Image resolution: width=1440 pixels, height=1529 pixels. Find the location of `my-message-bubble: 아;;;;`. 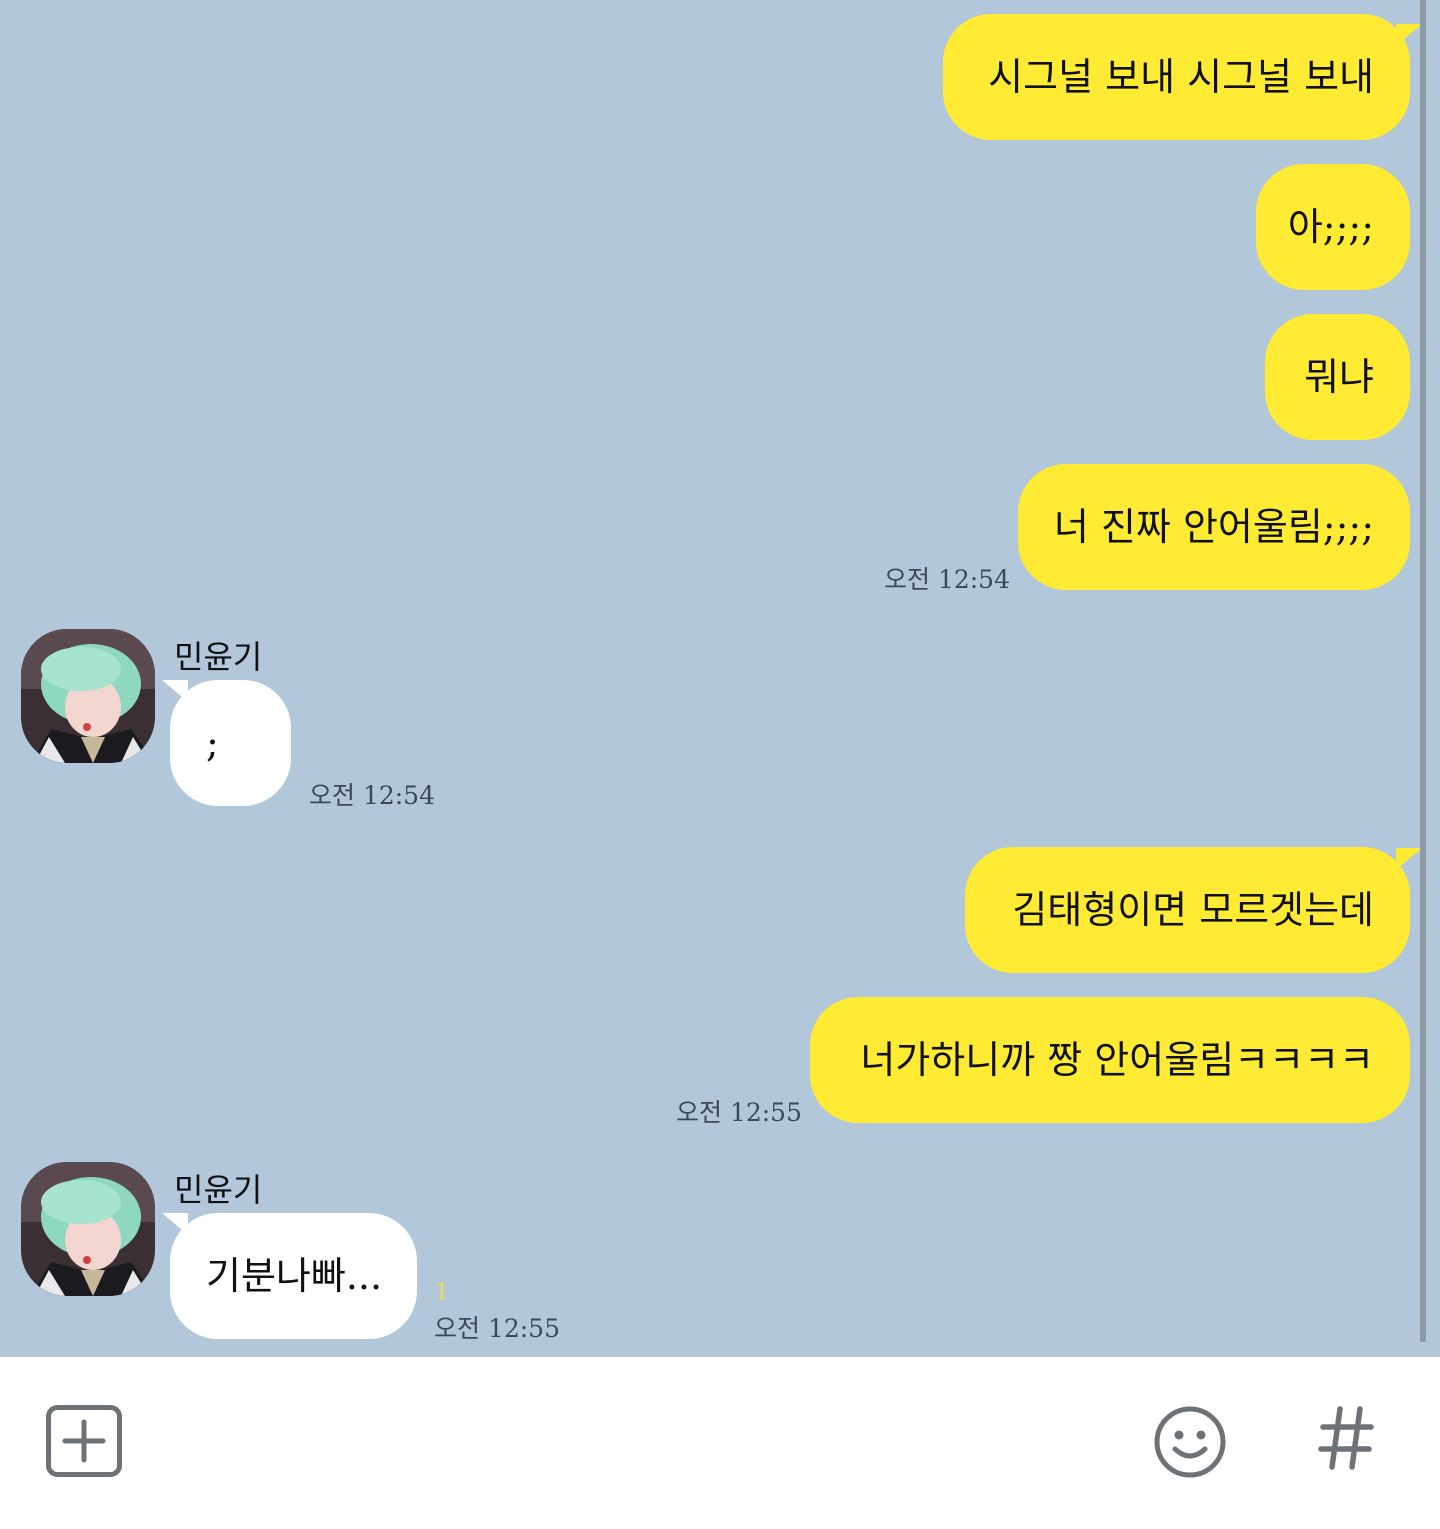

my-message-bubble: 아;;;; is located at coordinates (1333, 227).